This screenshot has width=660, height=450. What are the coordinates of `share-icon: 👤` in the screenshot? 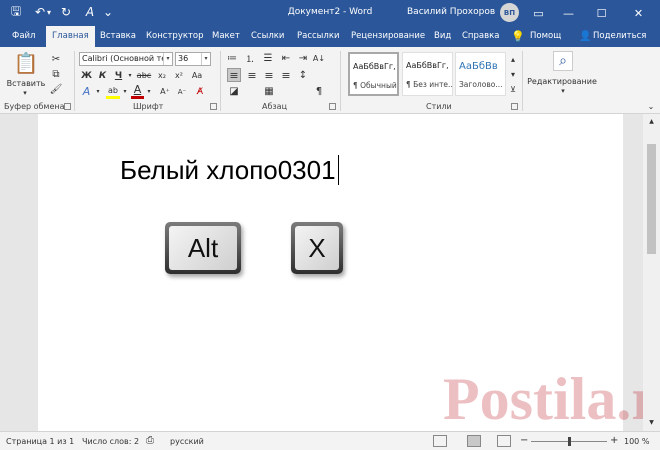 It's located at (585, 36).